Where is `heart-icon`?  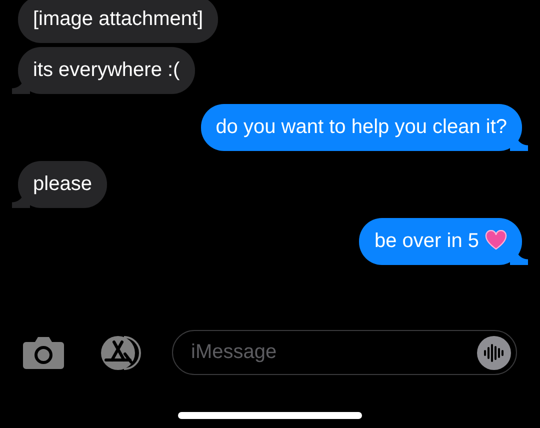 heart-icon is located at coordinates (496, 240).